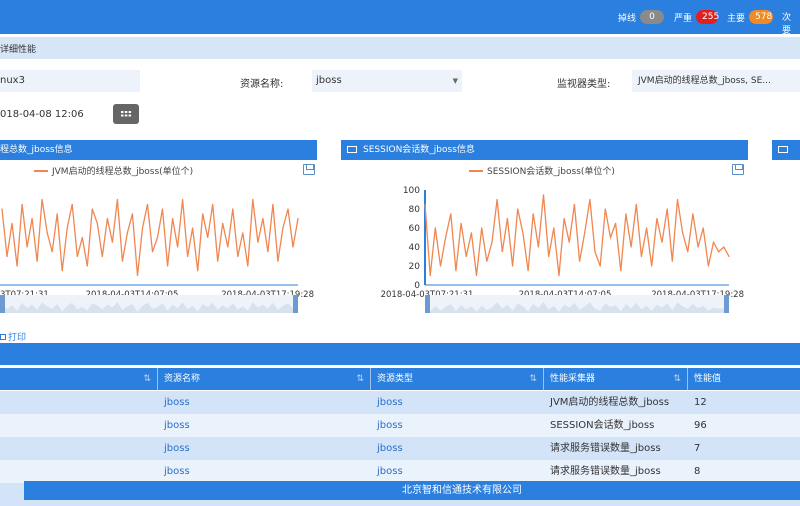 Image resolution: width=800 pixels, height=506 pixels. Describe the element at coordinates (791, 23) in the screenshot. I see `stat-minor: 次要` at that location.